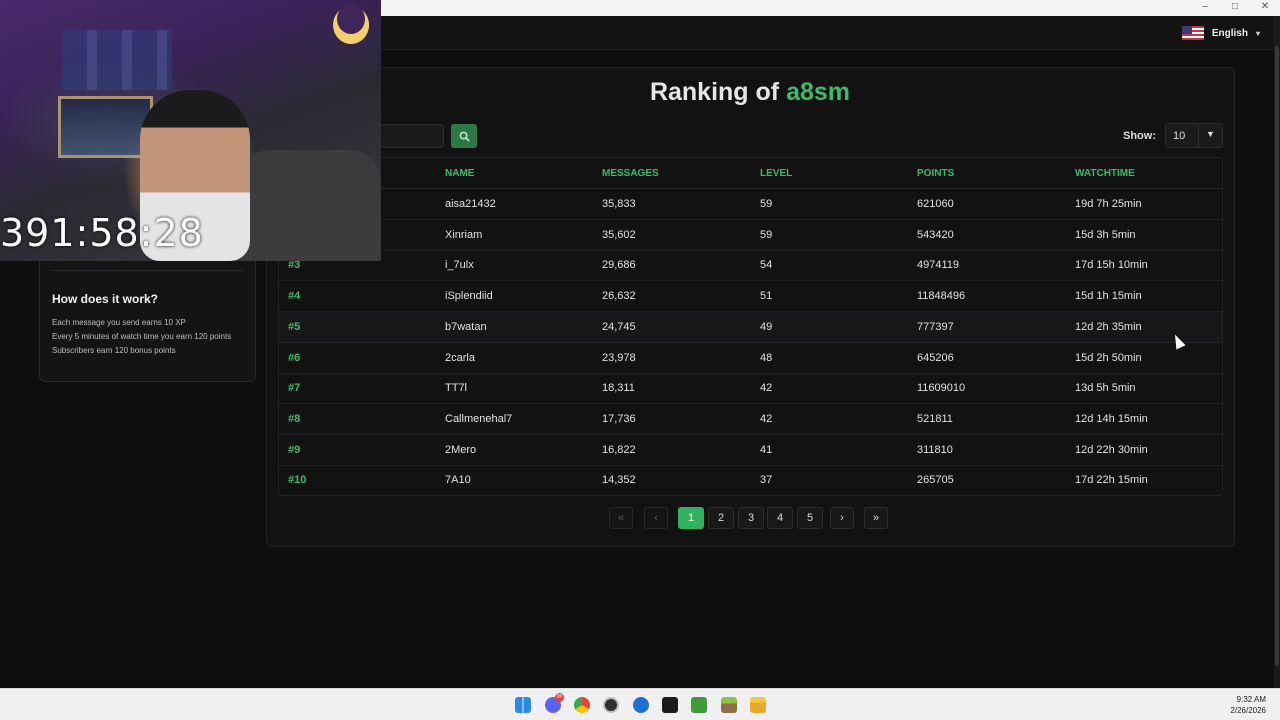 This screenshot has height=720, width=1280. I want to click on level-cell: 51, so click(766, 296).